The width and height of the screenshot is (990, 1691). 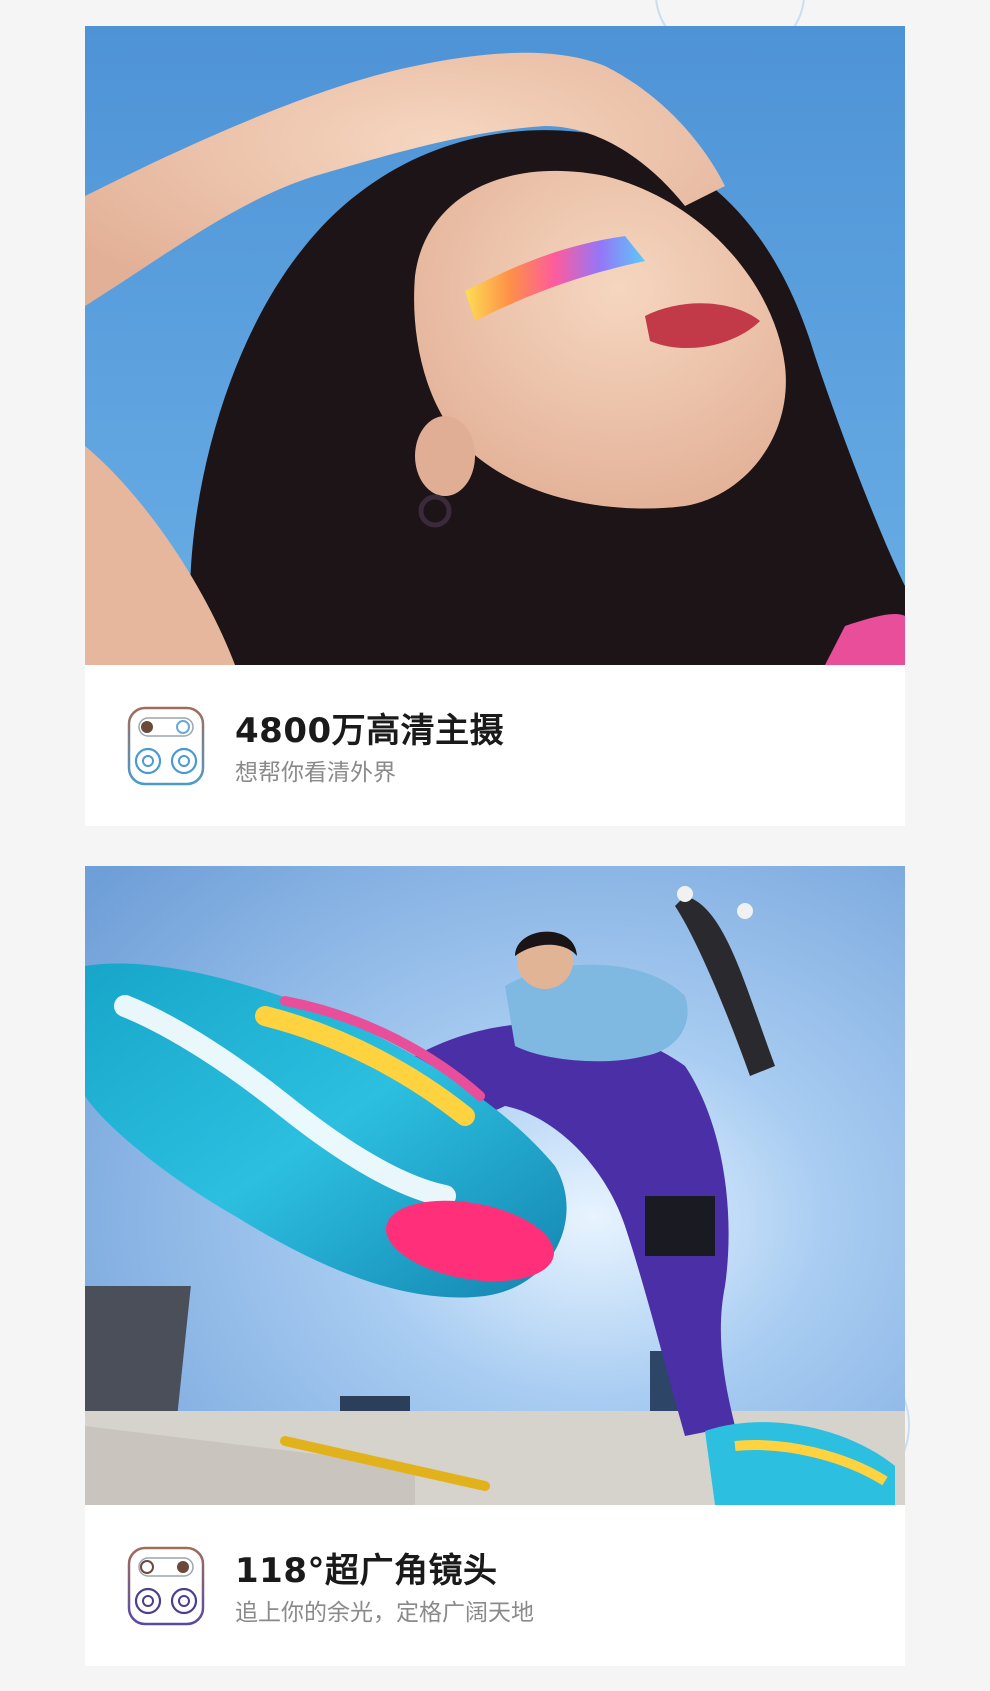 What do you see at coordinates (370, 731) in the screenshot?
I see `feature-title: 4800万高清主摄` at bounding box center [370, 731].